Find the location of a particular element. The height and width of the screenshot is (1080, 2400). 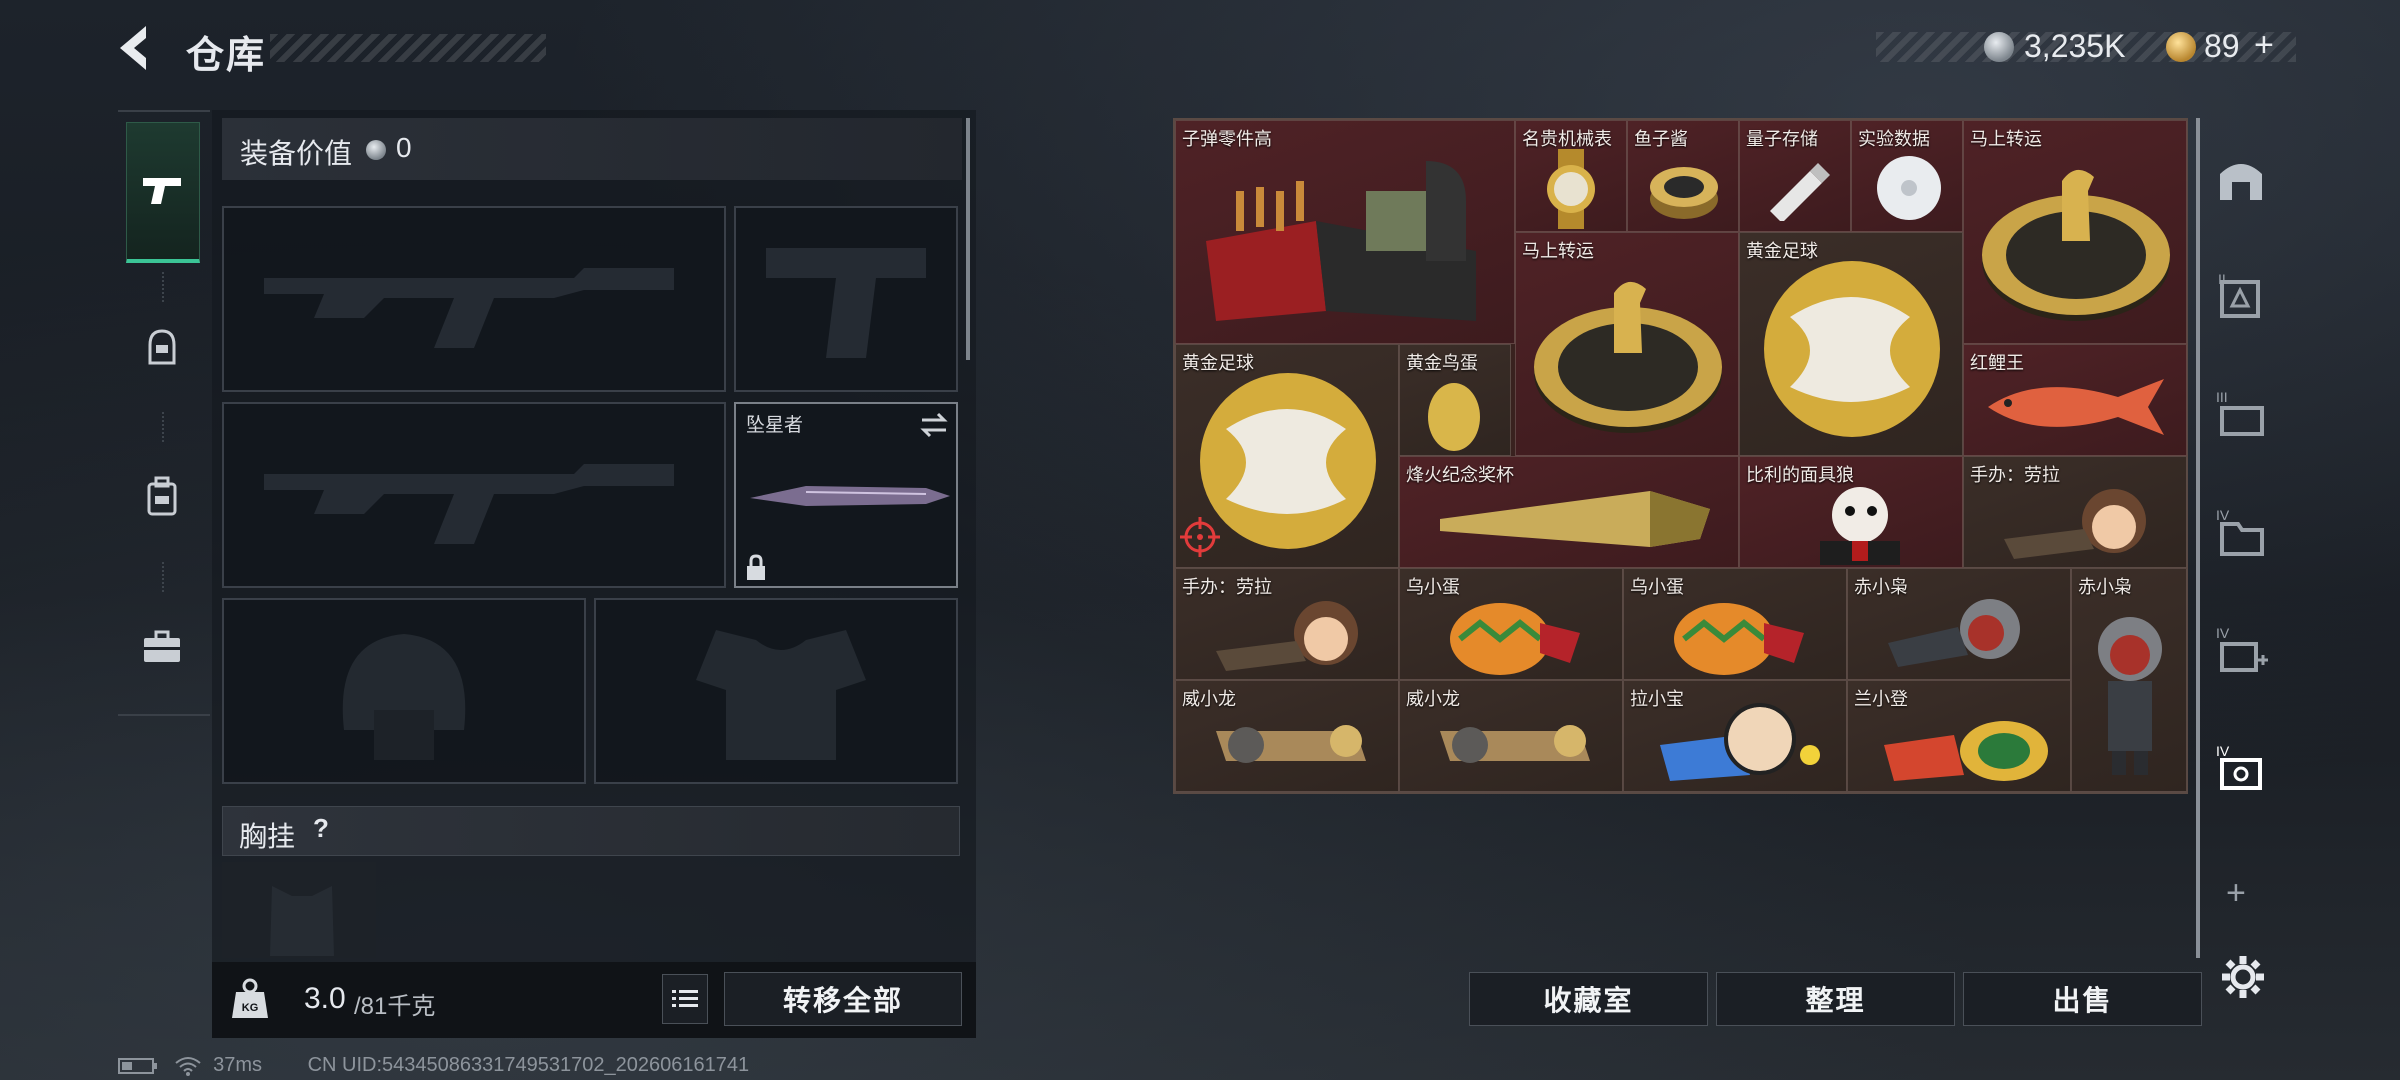

ping-value: 37ms is located at coordinates (238, 1065).